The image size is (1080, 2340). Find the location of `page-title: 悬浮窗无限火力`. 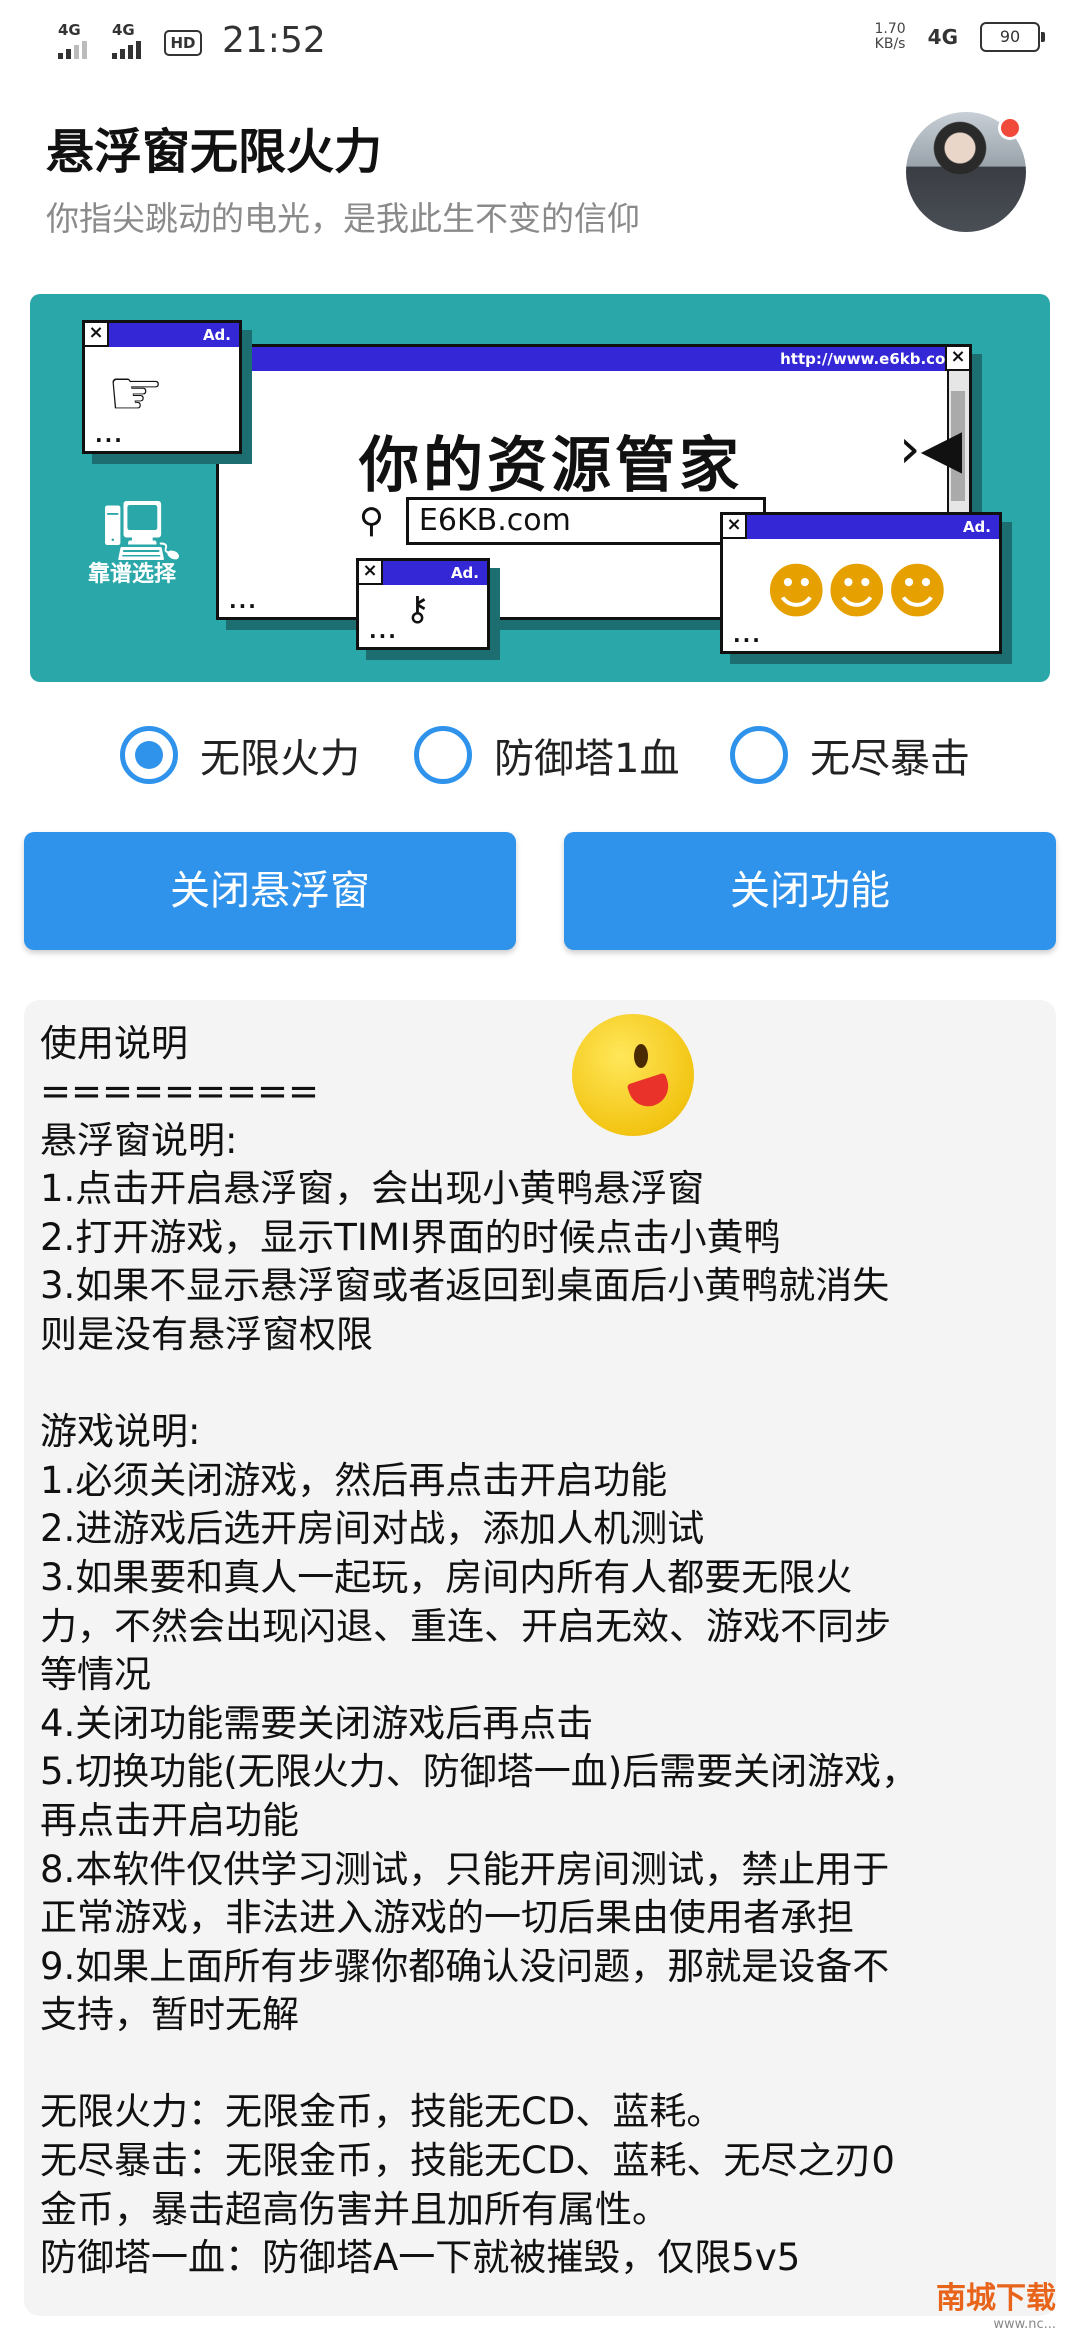

page-title: 悬浮窗无限火力 is located at coordinates (214, 152).